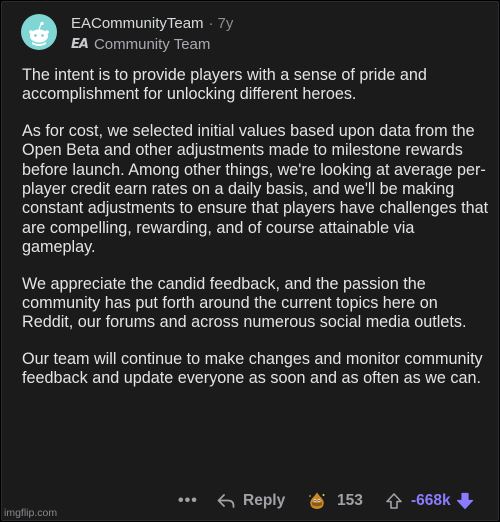  I want to click on watermark-text: imgflip.com, so click(31, 513).